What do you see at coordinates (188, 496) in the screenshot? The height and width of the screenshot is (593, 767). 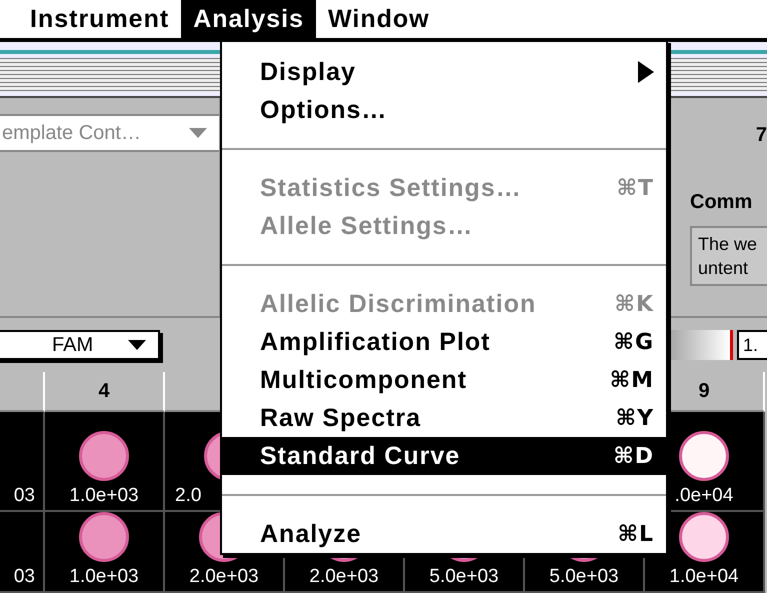 I see `well-label: 2.0` at bounding box center [188, 496].